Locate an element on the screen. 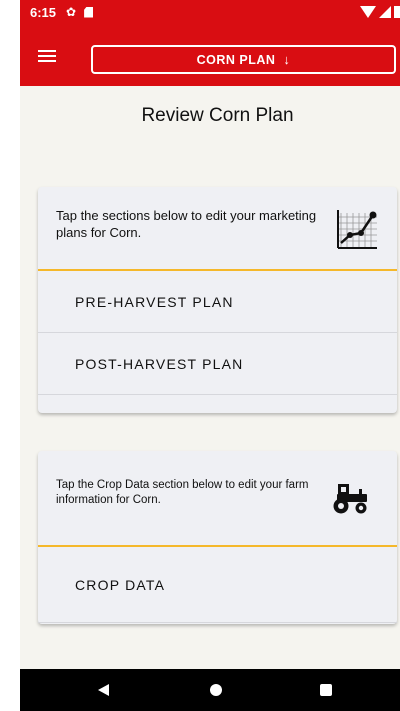 This screenshot has height=711, width=400. chart-icon is located at coordinates (357, 229).